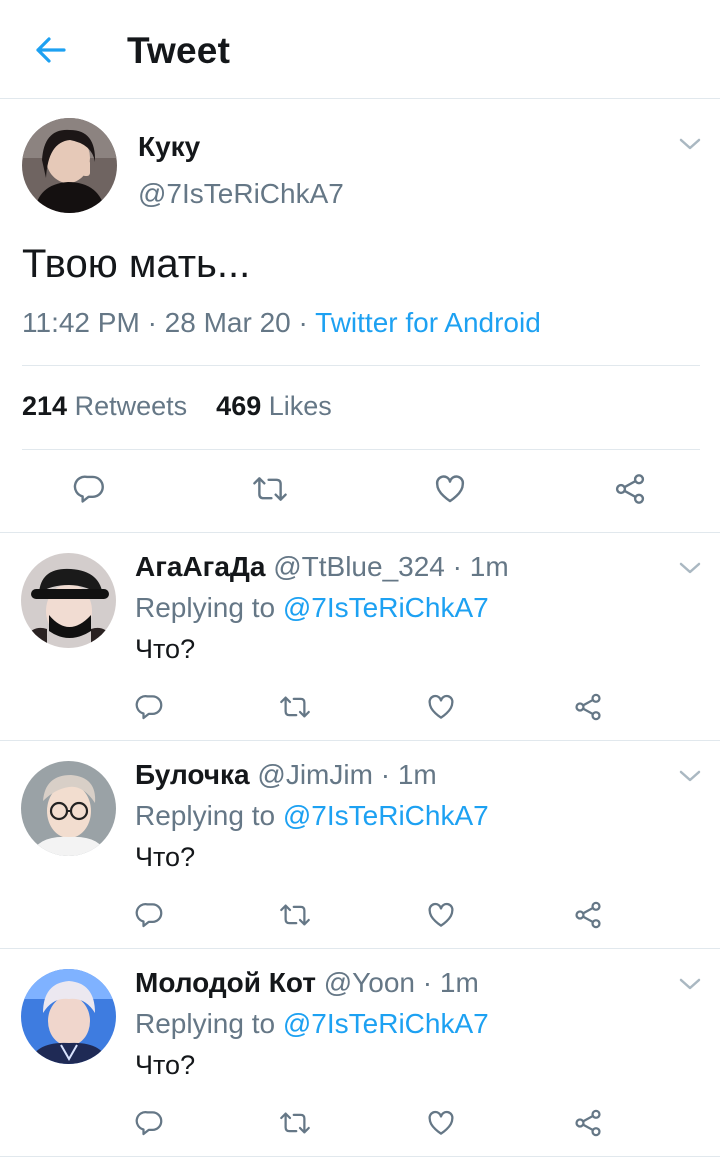 This screenshot has height=1168, width=720. What do you see at coordinates (359, 566) in the screenshot?
I see `reply-author-handle: @TtBlue_324` at bounding box center [359, 566].